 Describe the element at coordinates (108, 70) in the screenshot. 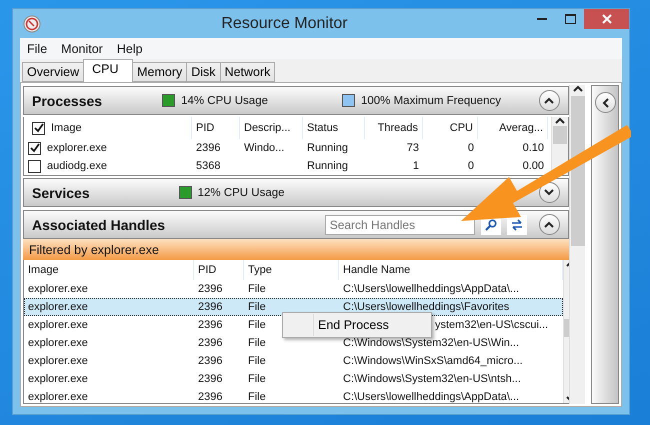

I see `tab: CPU` at that location.